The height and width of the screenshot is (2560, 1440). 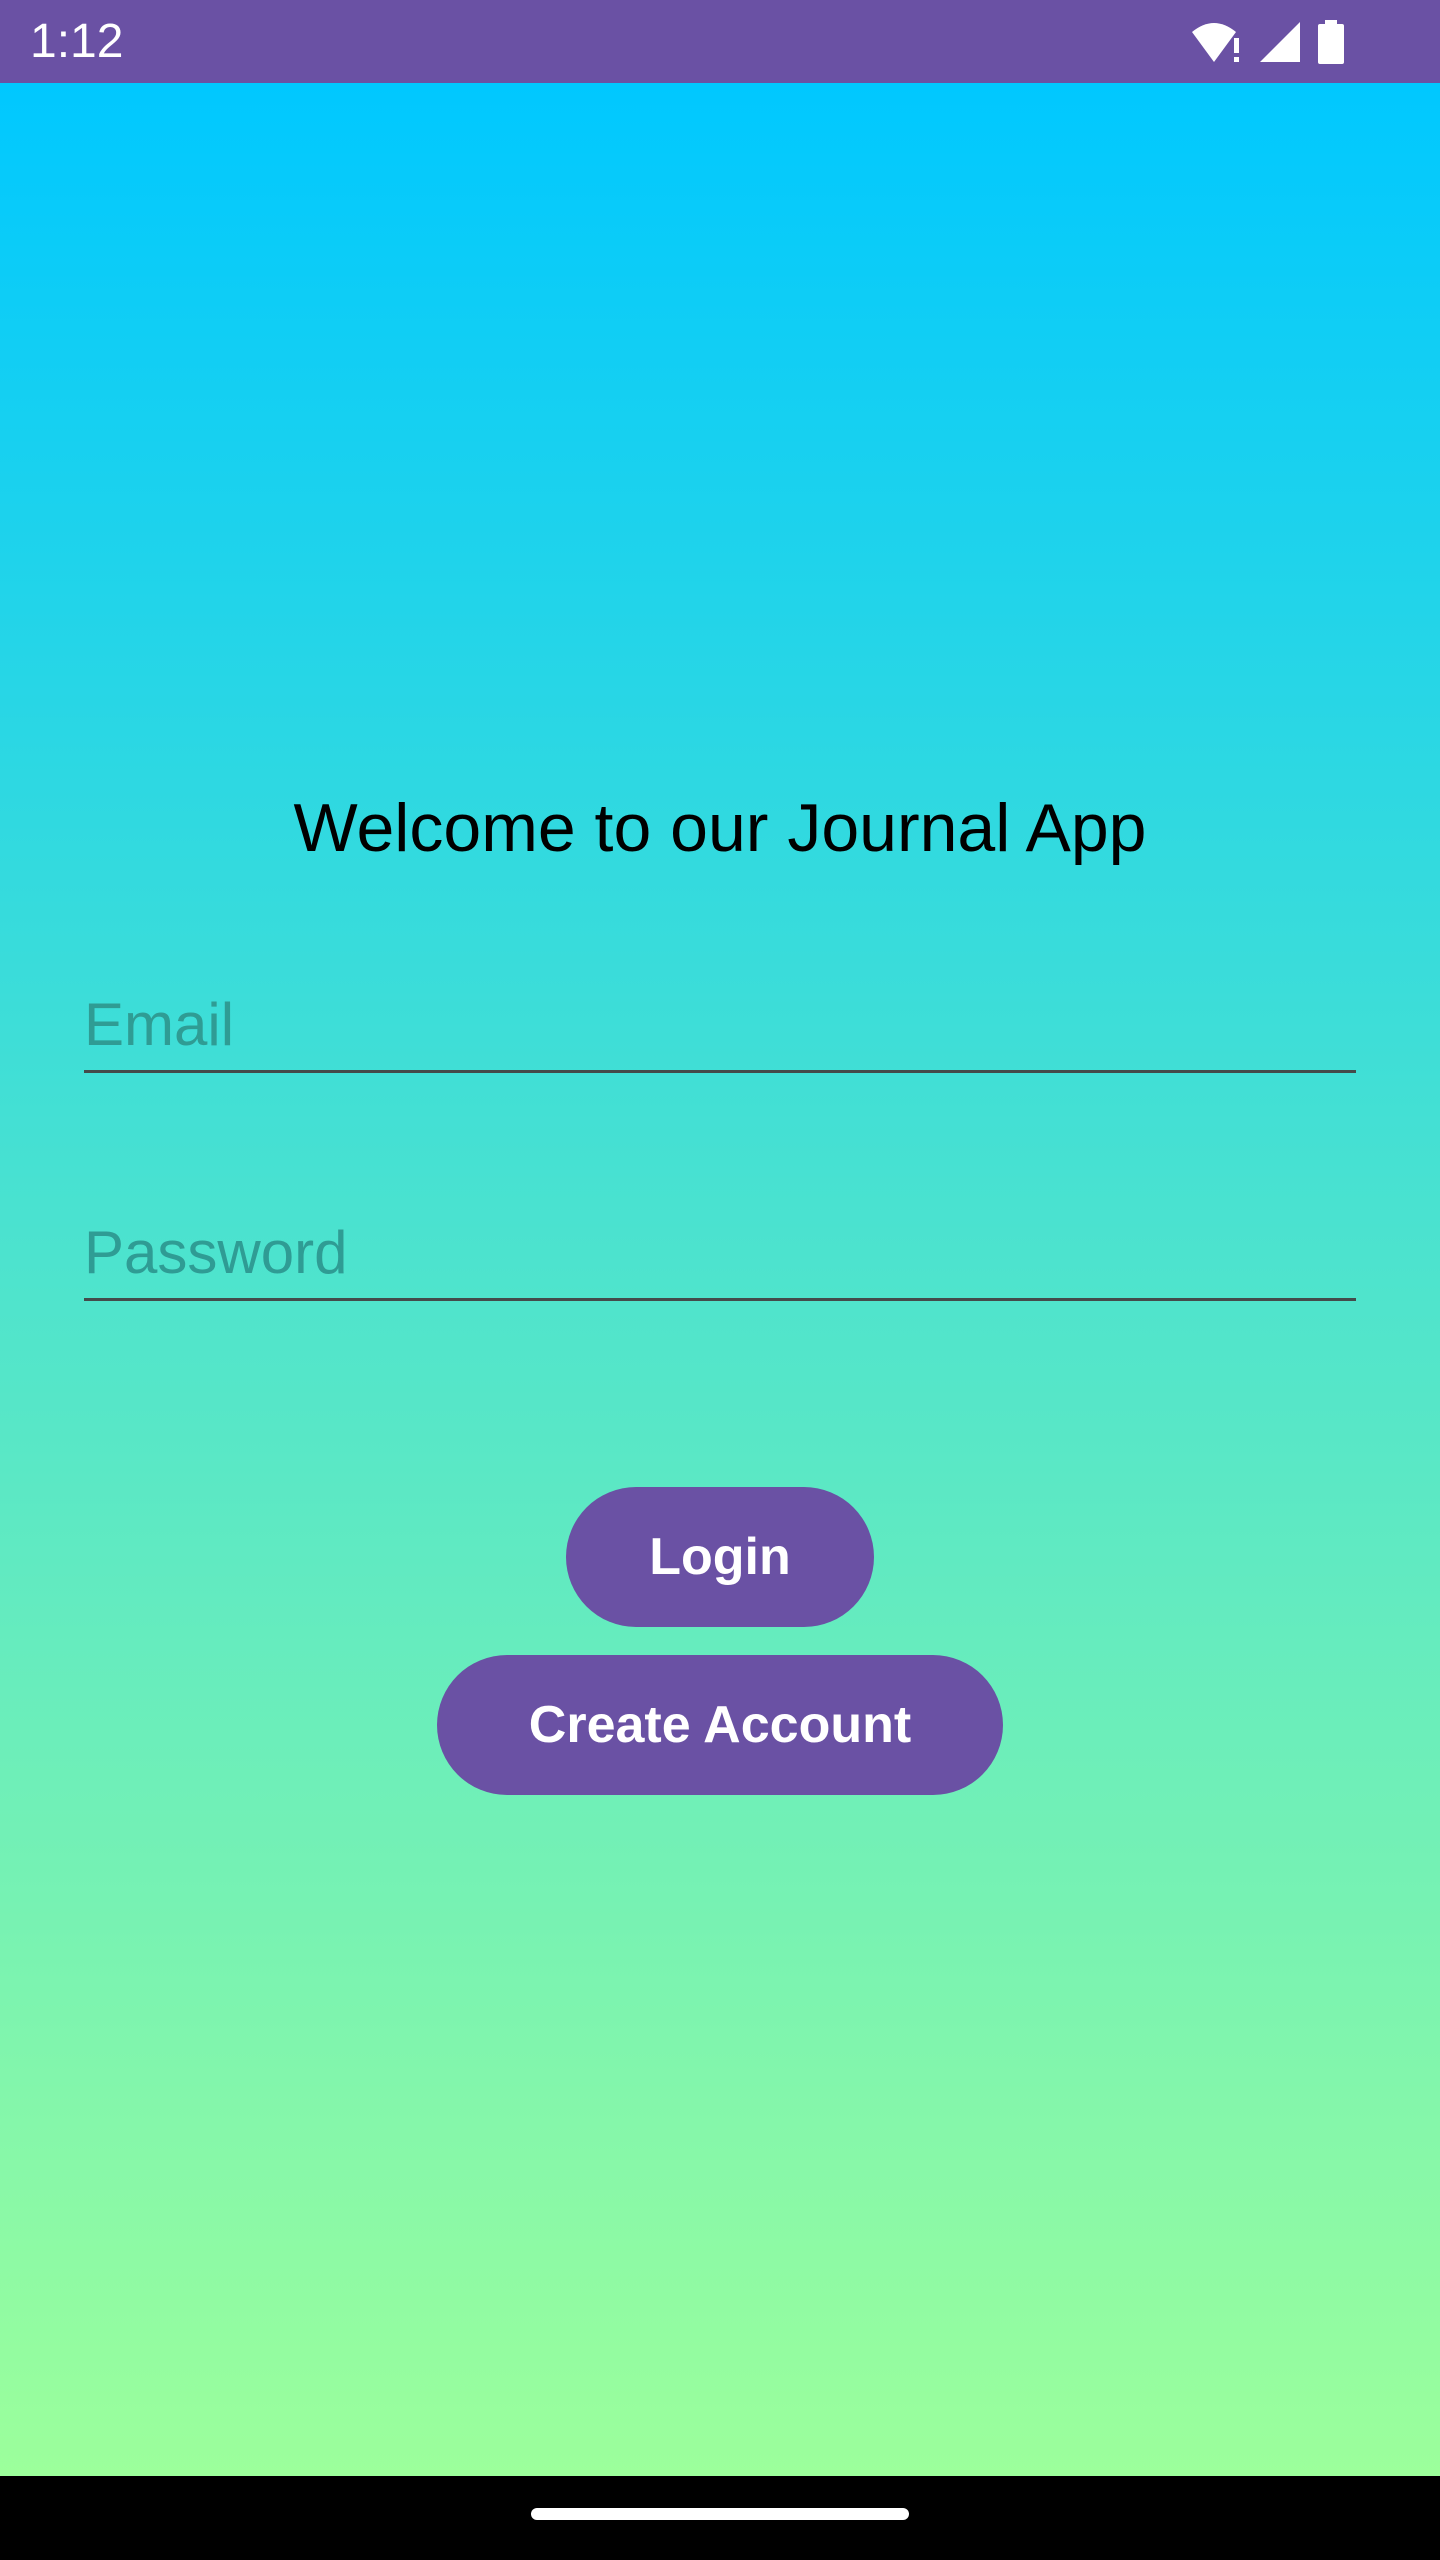 I want to click on email-field, so click(x=720, y=1028).